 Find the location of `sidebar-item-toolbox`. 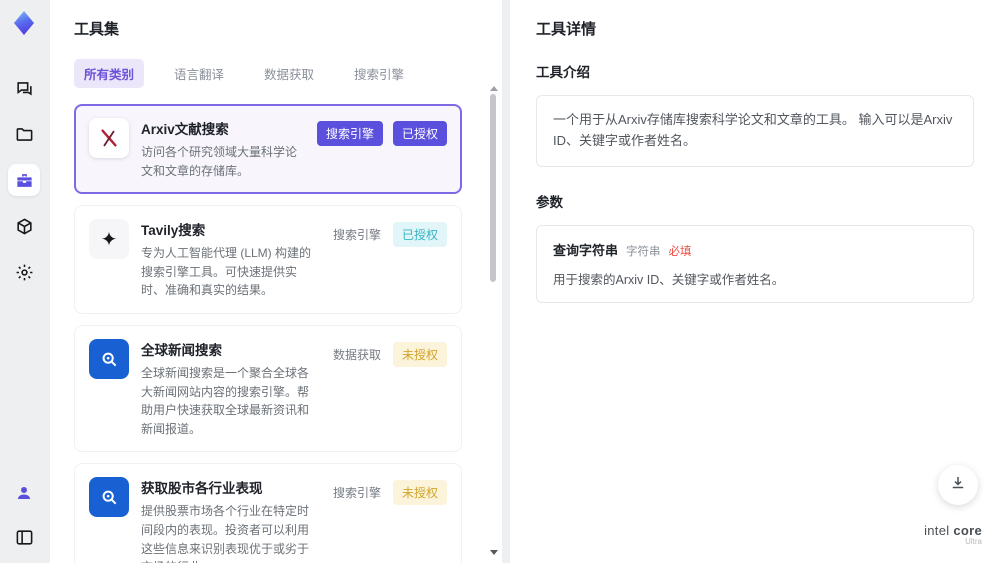

sidebar-item-toolbox is located at coordinates (24, 180).